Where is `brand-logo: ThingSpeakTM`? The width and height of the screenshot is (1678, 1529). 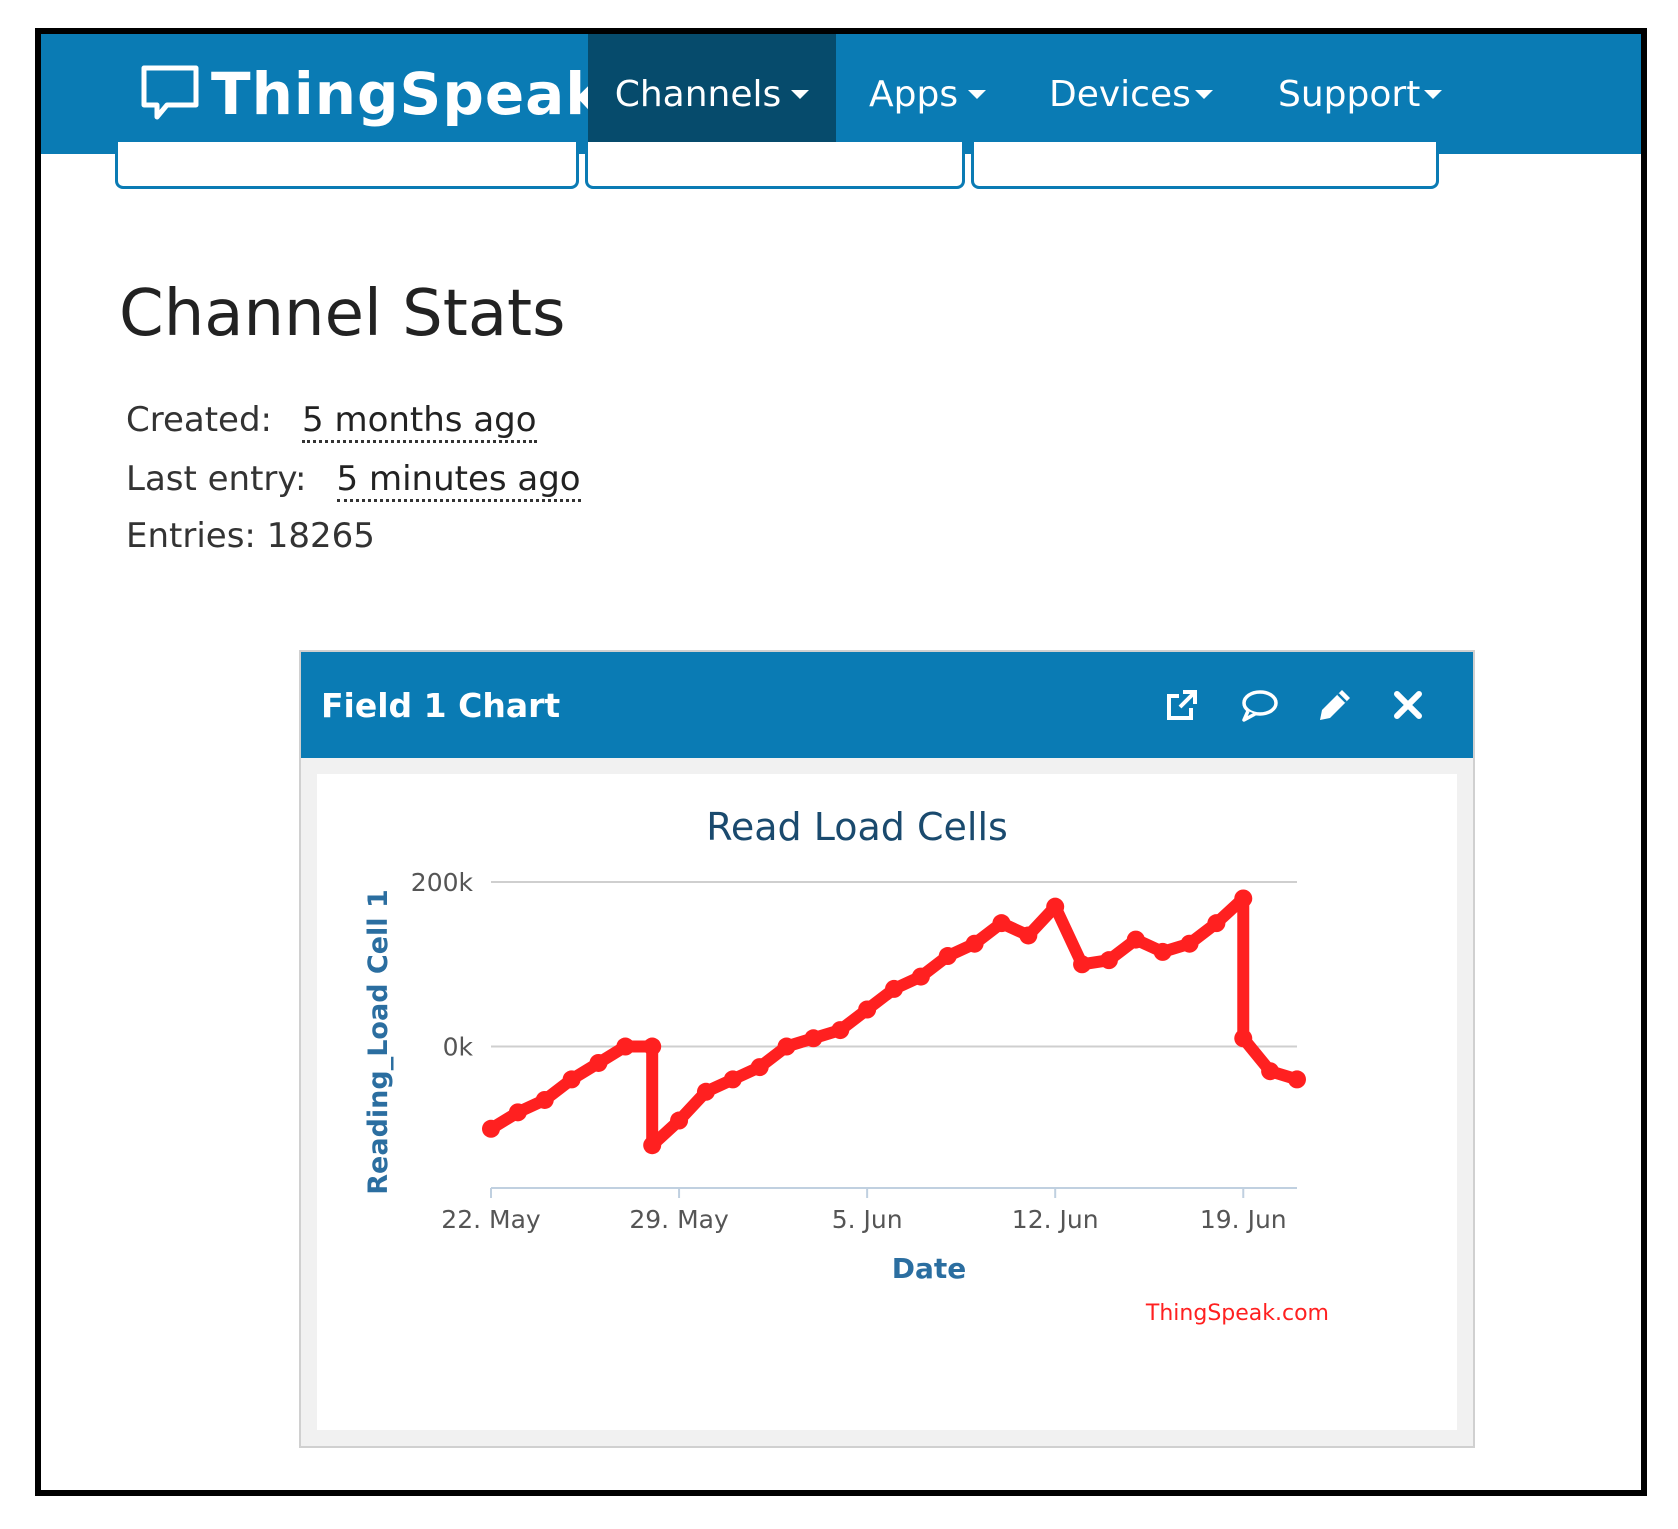
brand-logo: ThingSpeakTM is located at coordinates (389, 94).